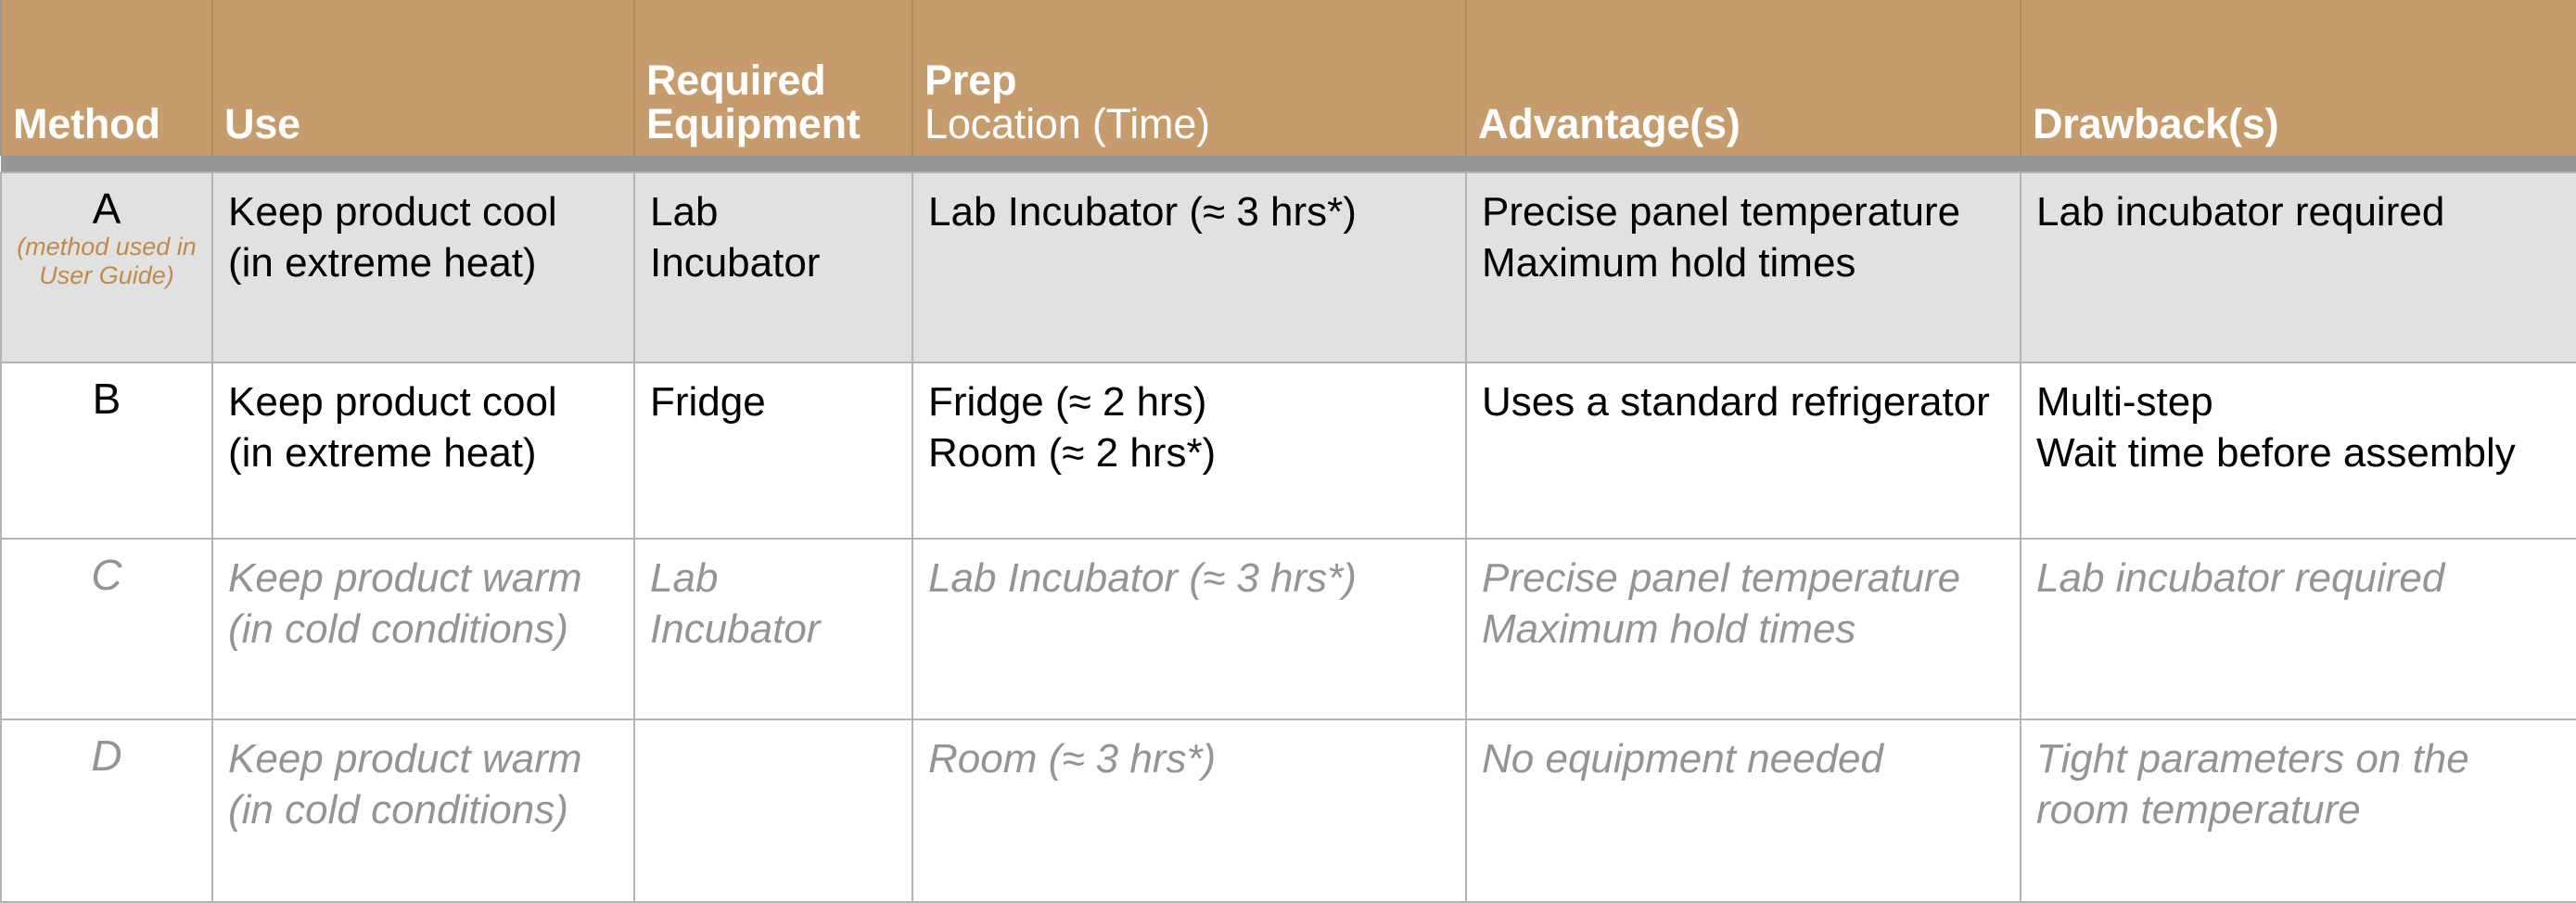 This screenshot has width=2576, height=903. I want to click on cell-drawbacks: Tight parameters on the room temperature, so click(2298, 811).